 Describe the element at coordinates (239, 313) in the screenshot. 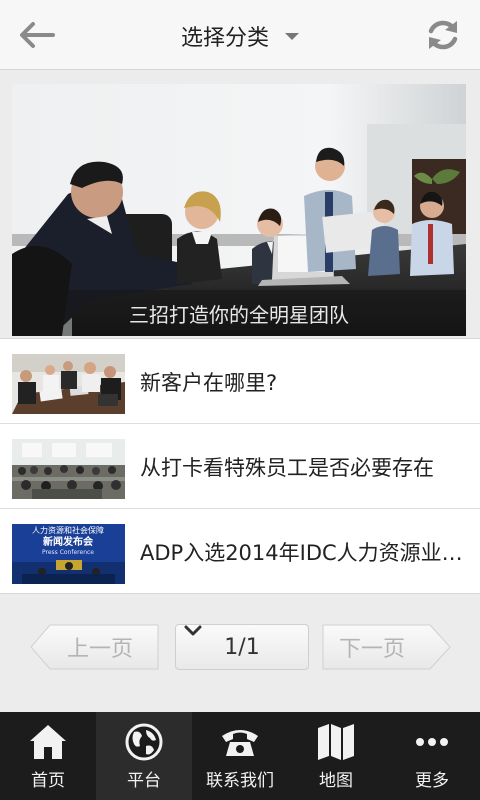

I see `banner-caption: 三招打造你的全明星团队` at that location.